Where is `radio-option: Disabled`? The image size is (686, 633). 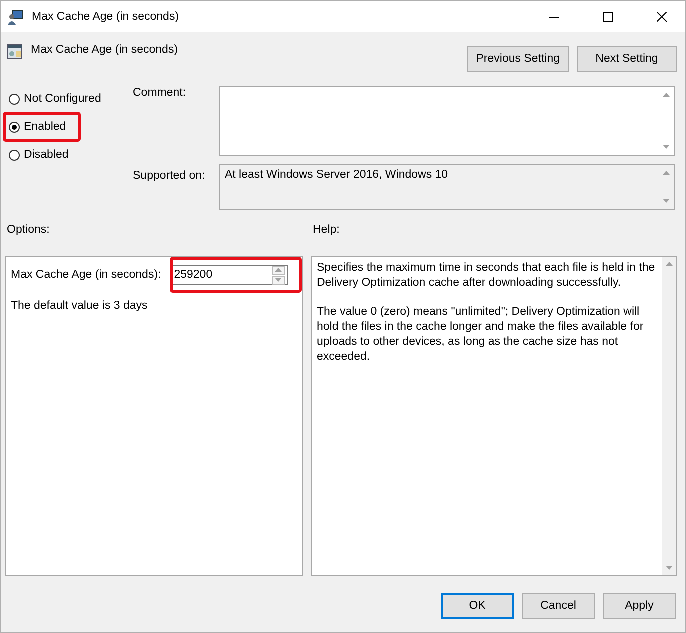 radio-option: Disabled is located at coordinates (39, 155).